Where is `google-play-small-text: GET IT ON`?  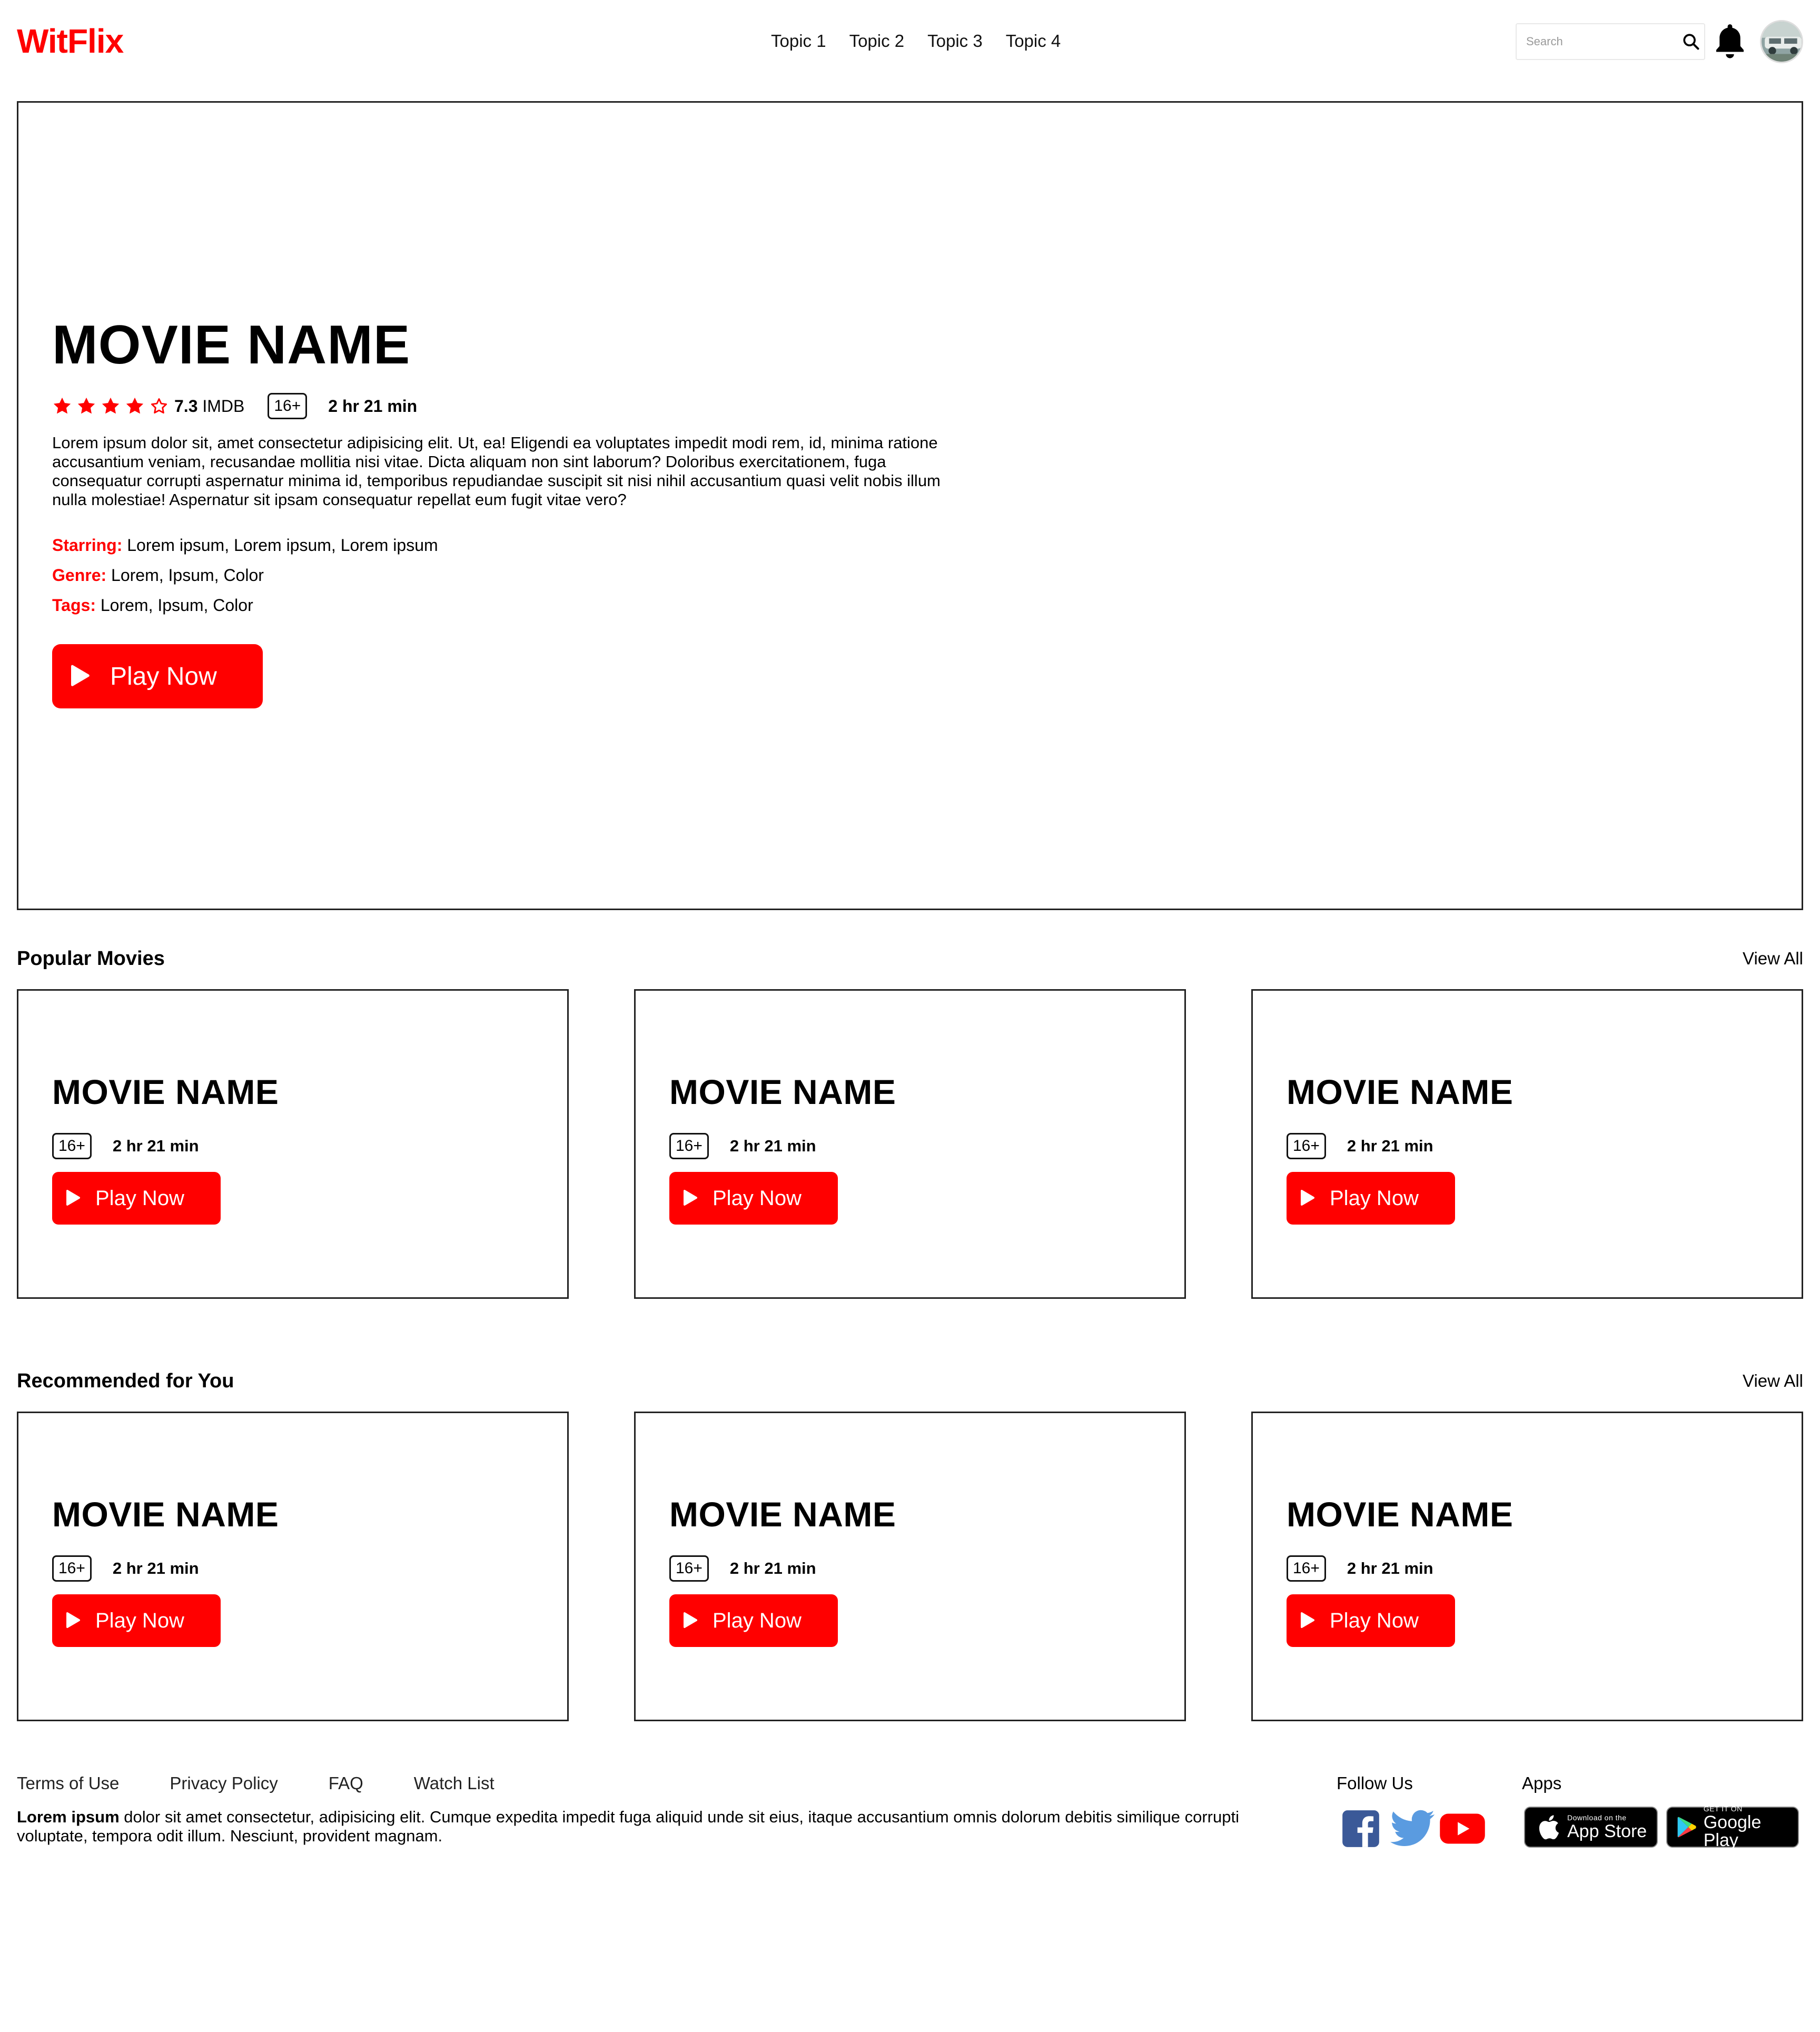 google-play-small-text: GET IT ON is located at coordinates (1723, 1808).